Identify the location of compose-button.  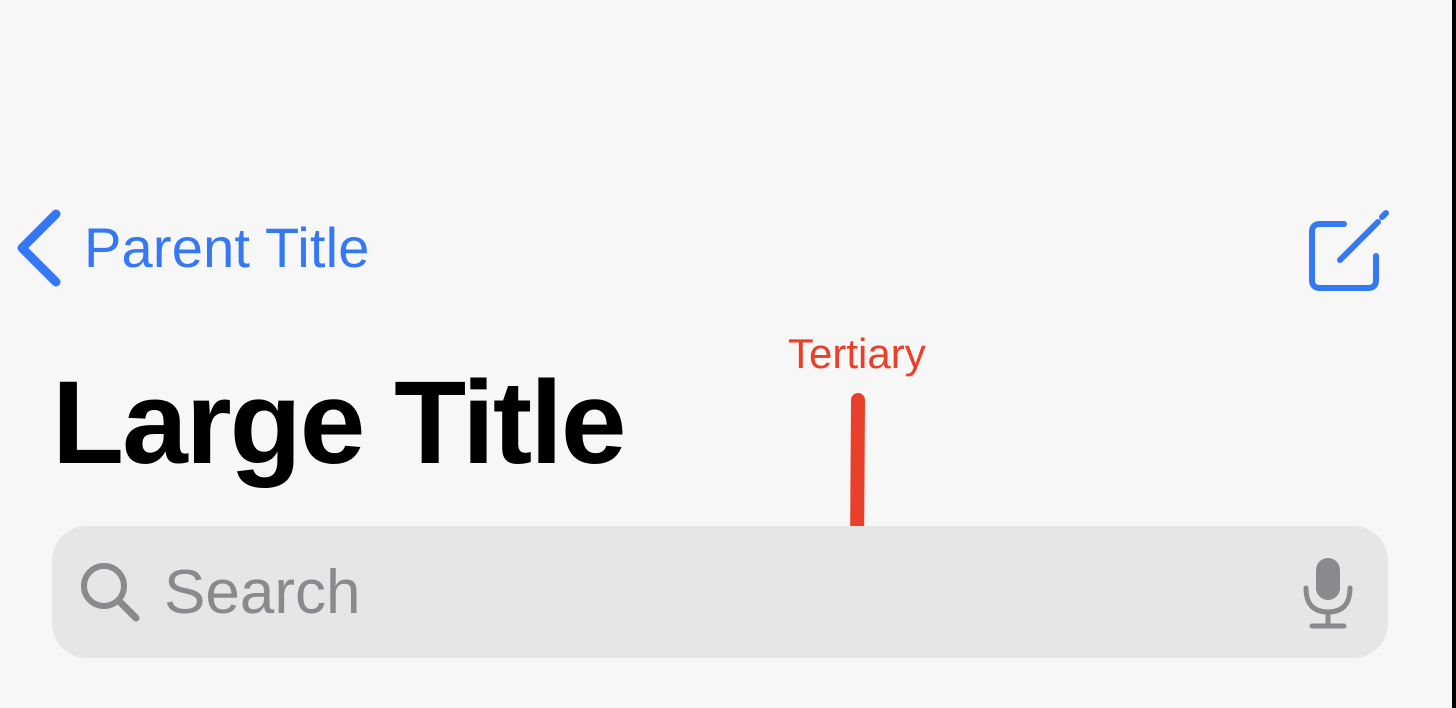
(1346, 248).